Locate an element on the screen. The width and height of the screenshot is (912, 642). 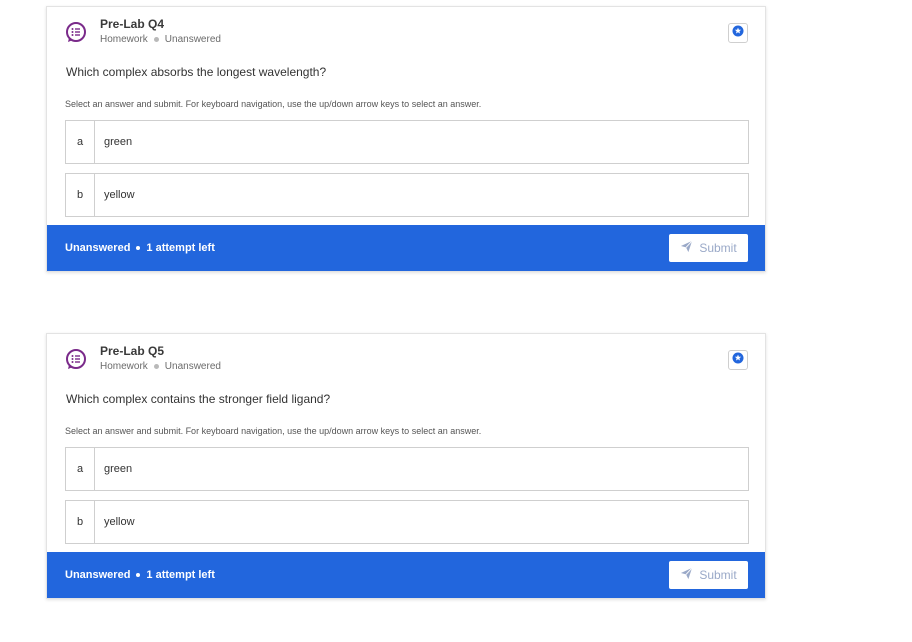
question-title: Pre-Lab Q5 is located at coordinates (132, 351).